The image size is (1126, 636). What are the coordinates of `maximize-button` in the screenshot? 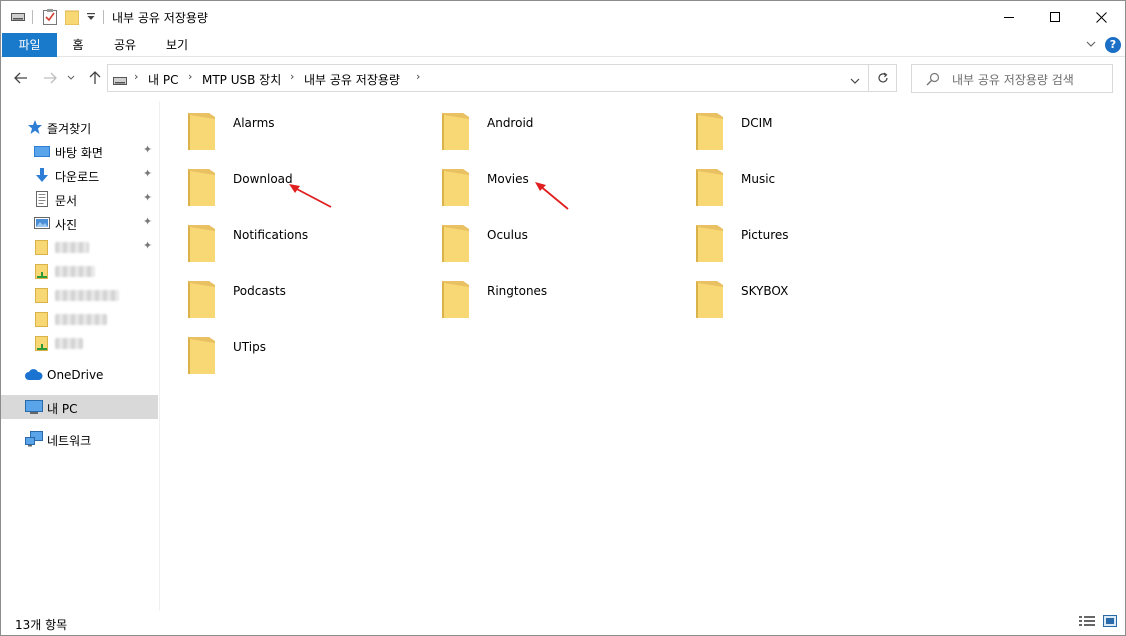 It's located at (1055, 17).